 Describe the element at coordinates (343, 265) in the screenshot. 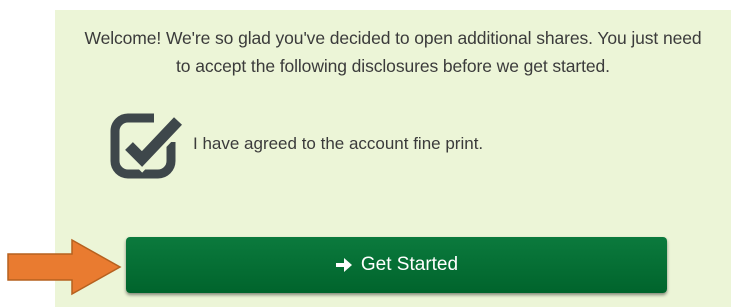

I see `arrow-right-icon` at that location.